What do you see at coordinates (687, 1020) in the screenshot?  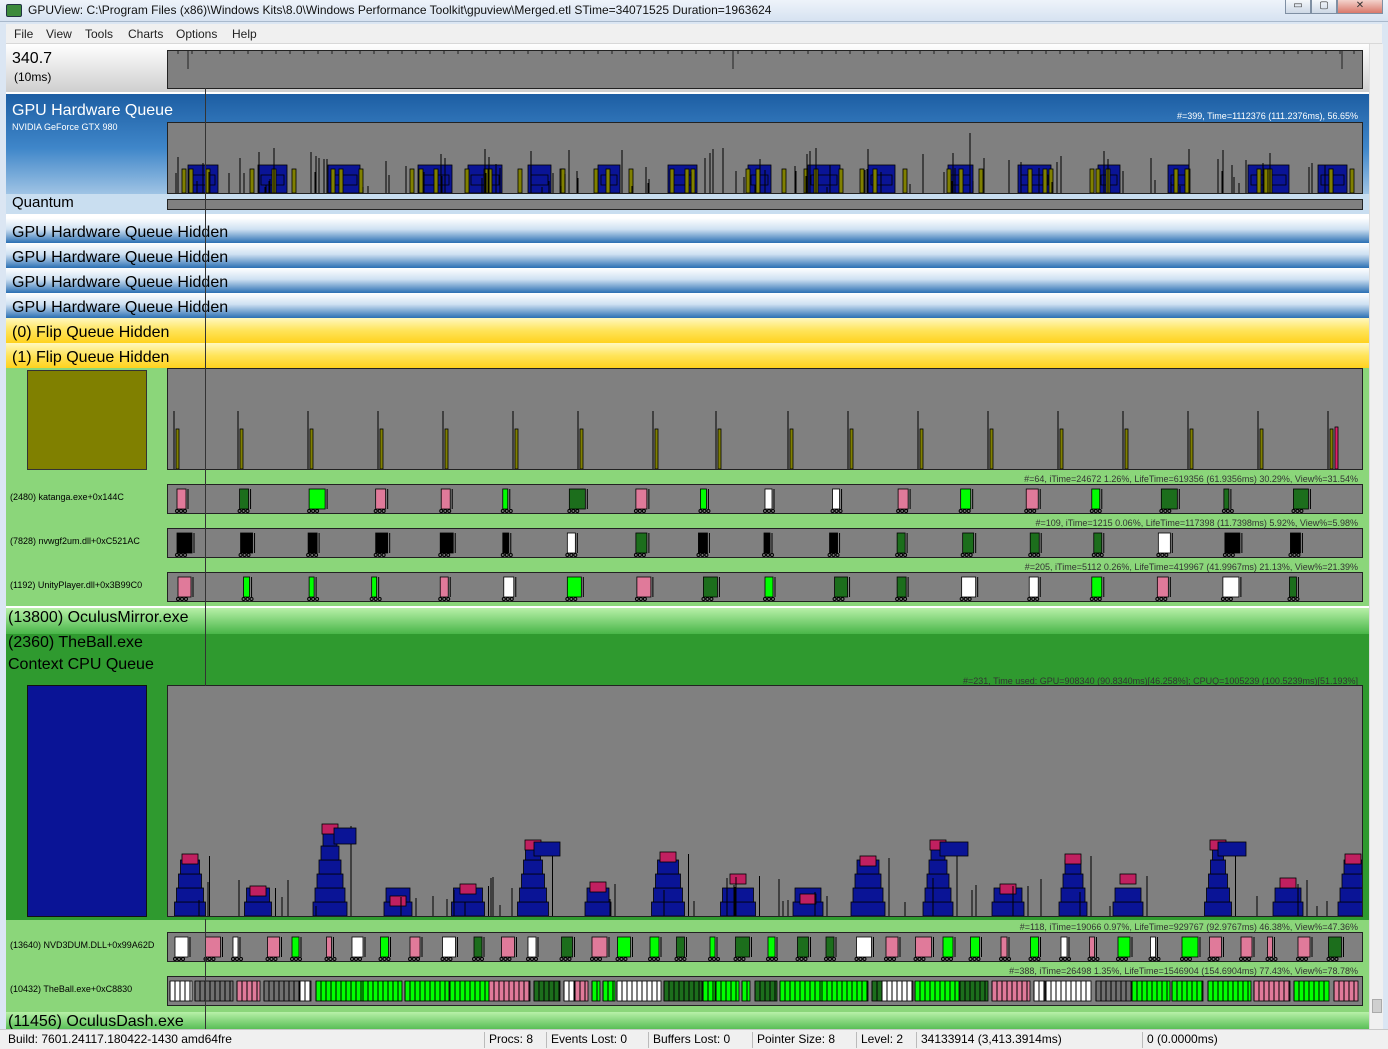 I see `process-header-oculusdash` at bounding box center [687, 1020].